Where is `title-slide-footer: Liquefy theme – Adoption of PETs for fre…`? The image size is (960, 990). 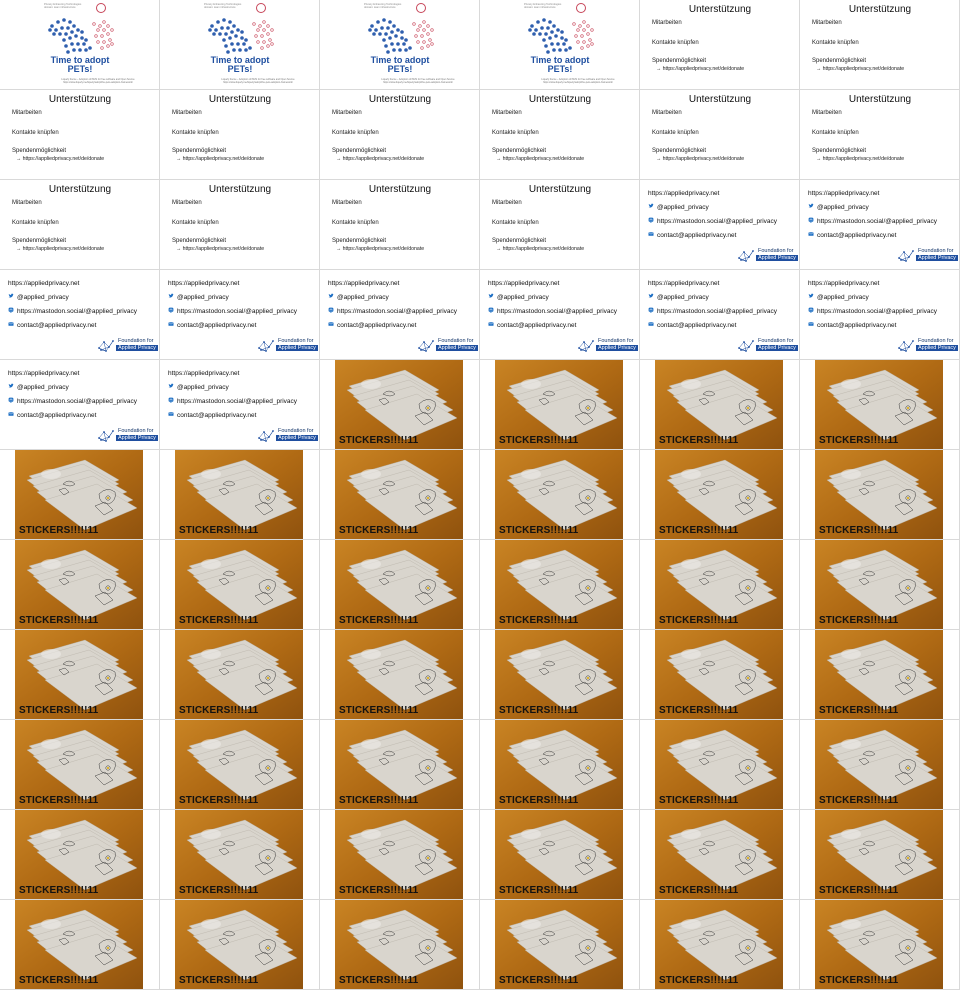 title-slide-footer: Liquefy theme – Adoption of PETs for fre… is located at coordinates (258, 81).